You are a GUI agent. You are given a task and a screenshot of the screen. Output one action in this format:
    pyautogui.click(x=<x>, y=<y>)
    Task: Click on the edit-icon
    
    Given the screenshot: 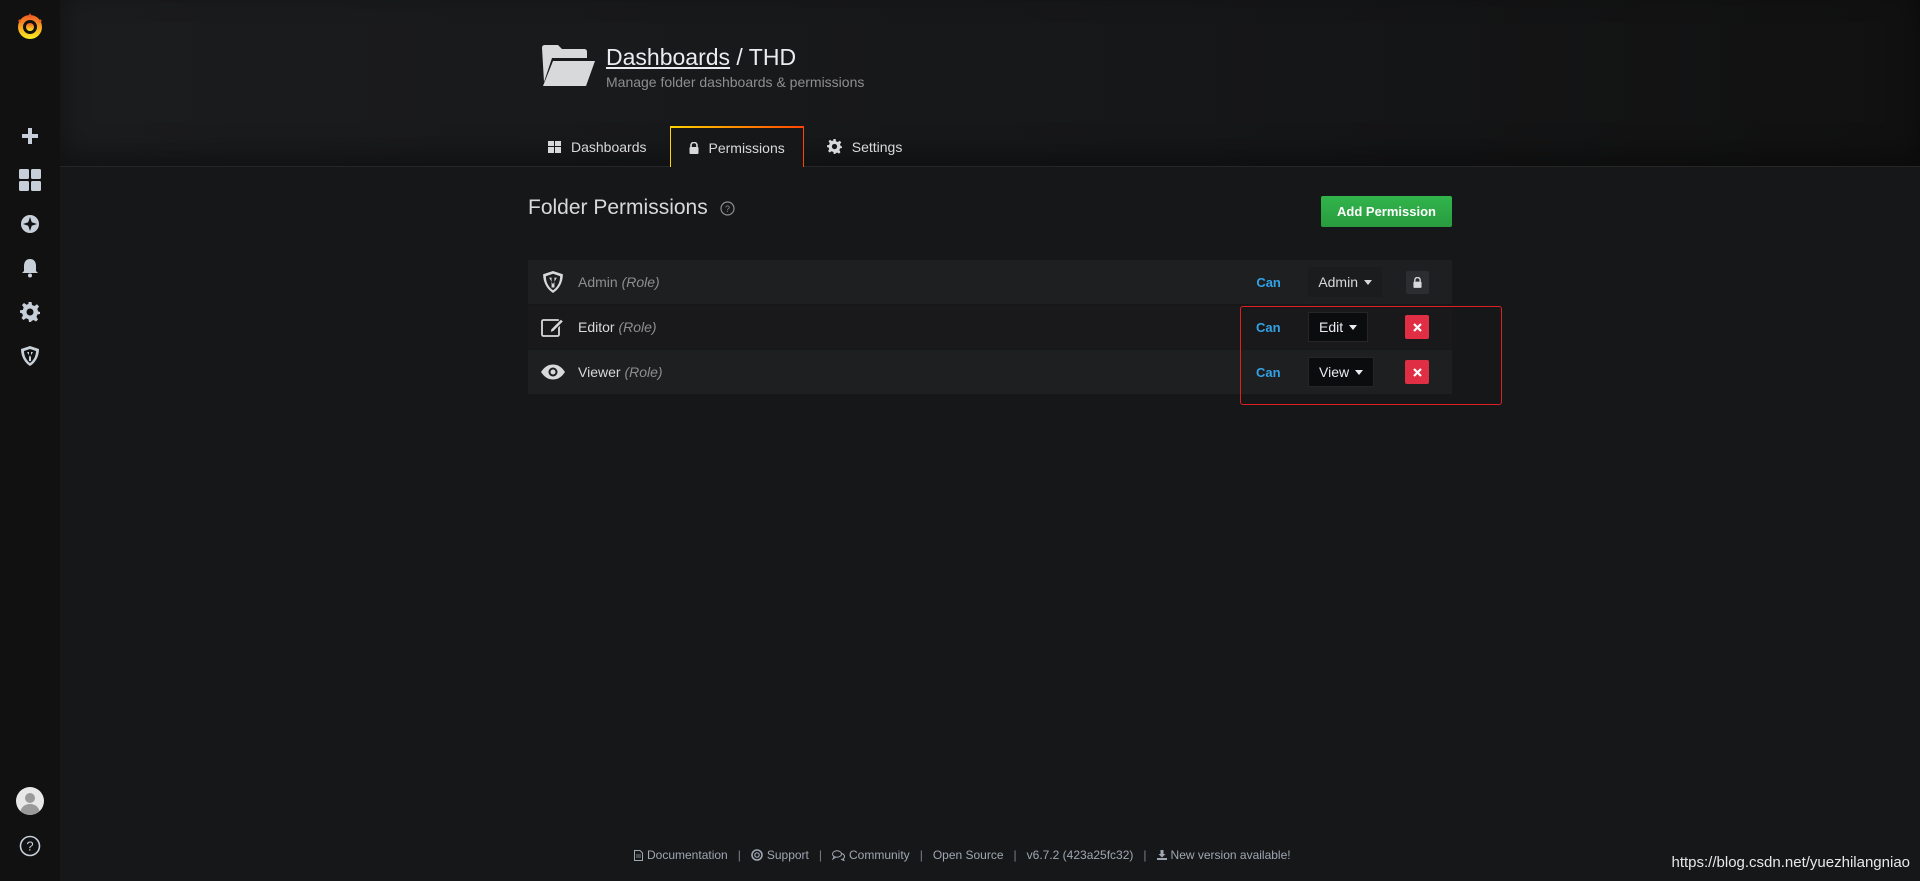 What is the action you would take?
    pyautogui.click(x=553, y=327)
    